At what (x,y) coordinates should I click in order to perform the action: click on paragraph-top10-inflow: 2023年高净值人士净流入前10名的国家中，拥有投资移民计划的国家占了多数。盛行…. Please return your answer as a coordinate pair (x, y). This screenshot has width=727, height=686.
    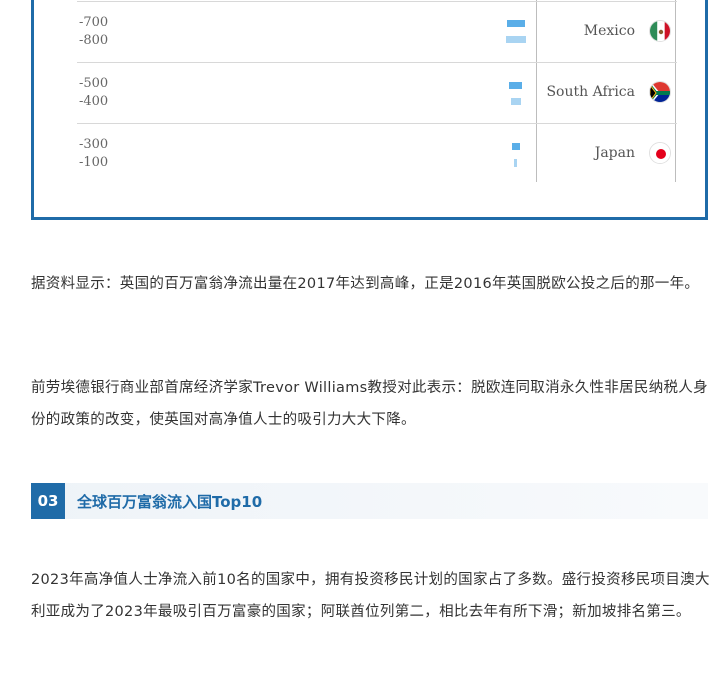
    Looking at the image, I should click on (370, 596).